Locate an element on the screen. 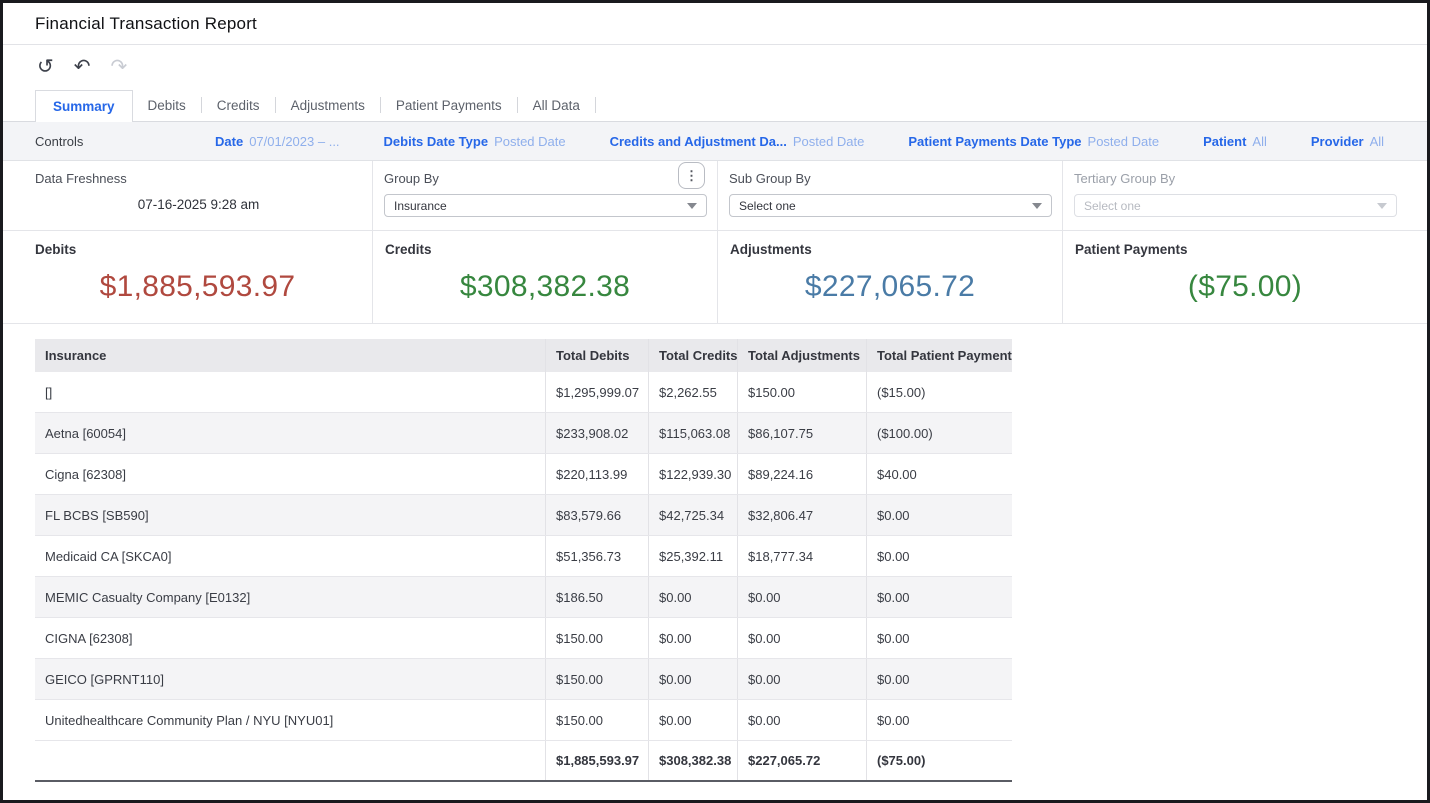 The image size is (1430, 803). table-row: CIGNA [62308] $150.00 $0.00 $0.00 $0.00 is located at coordinates (523, 638).